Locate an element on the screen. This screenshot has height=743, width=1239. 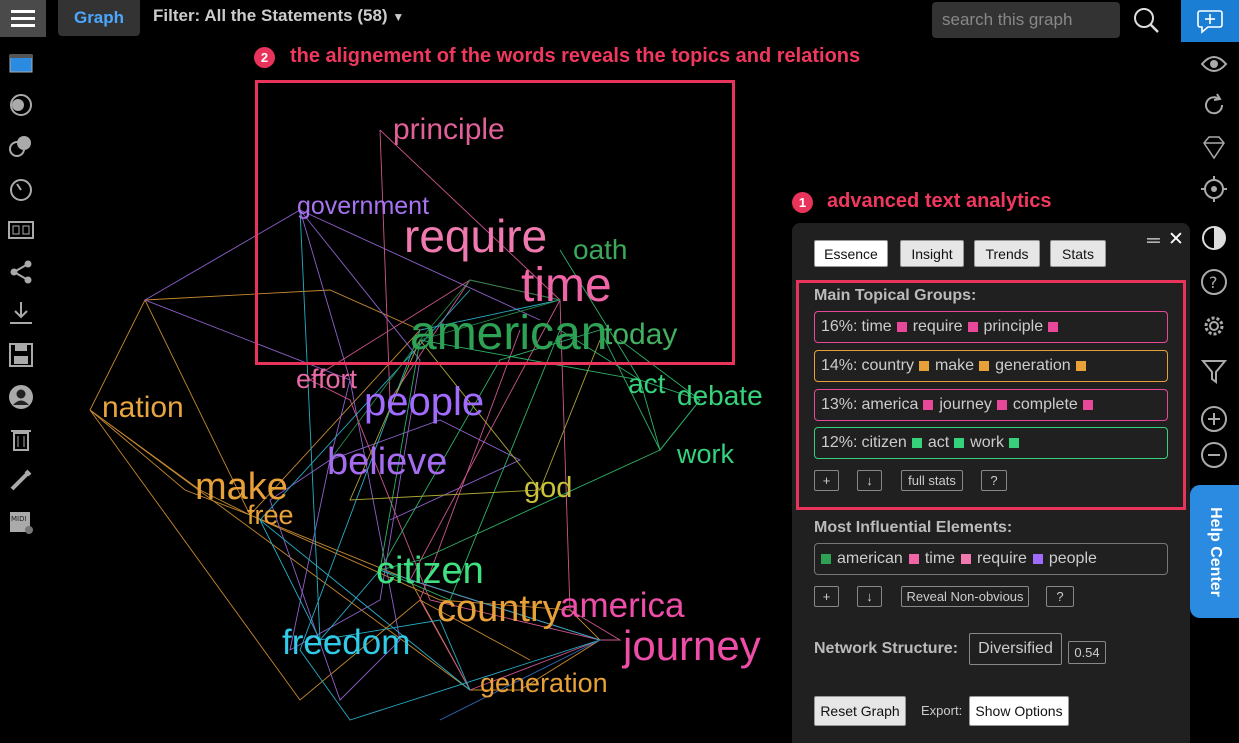
group-word: complete is located at coordinates (1045, 405).